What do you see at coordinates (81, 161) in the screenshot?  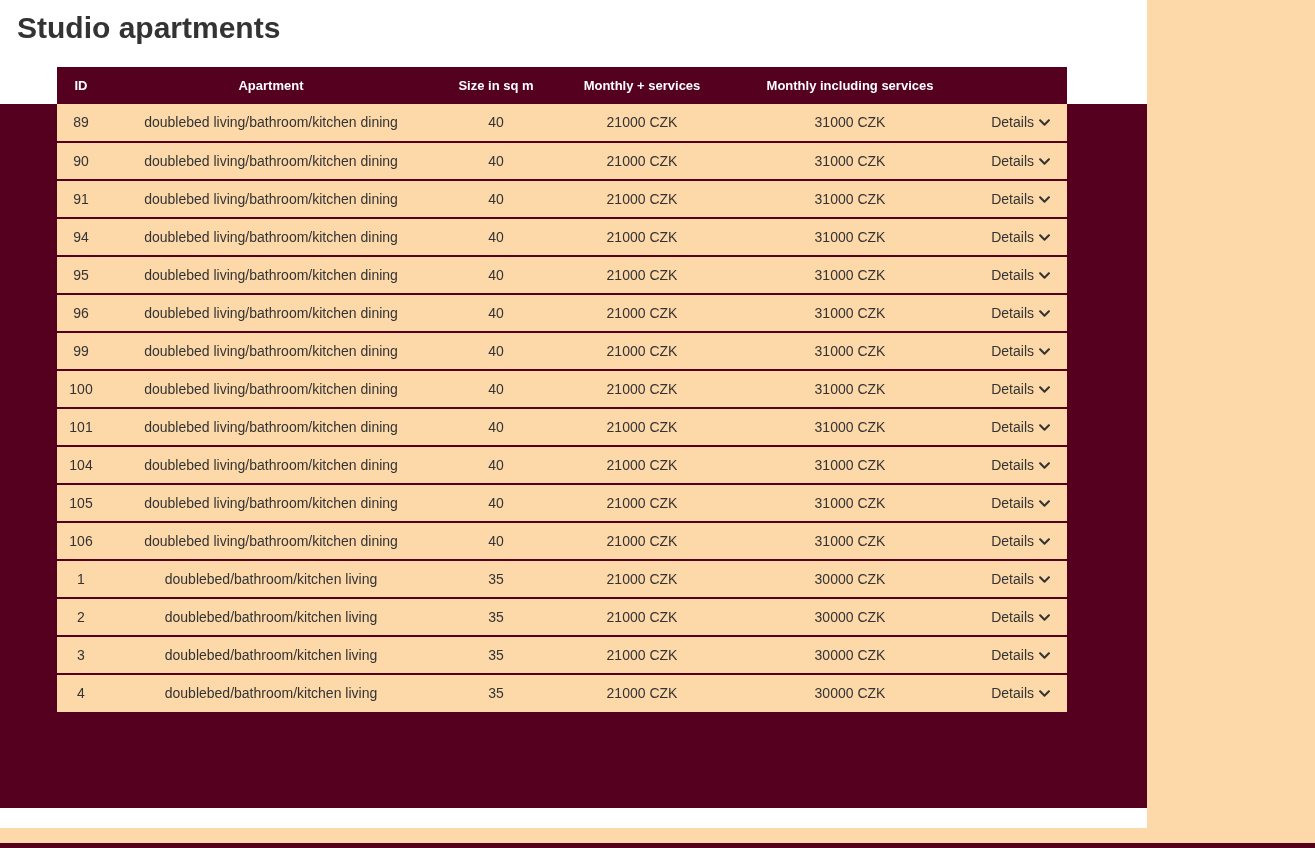 I see `table-cell: 90` at bounding box center [81, 161].